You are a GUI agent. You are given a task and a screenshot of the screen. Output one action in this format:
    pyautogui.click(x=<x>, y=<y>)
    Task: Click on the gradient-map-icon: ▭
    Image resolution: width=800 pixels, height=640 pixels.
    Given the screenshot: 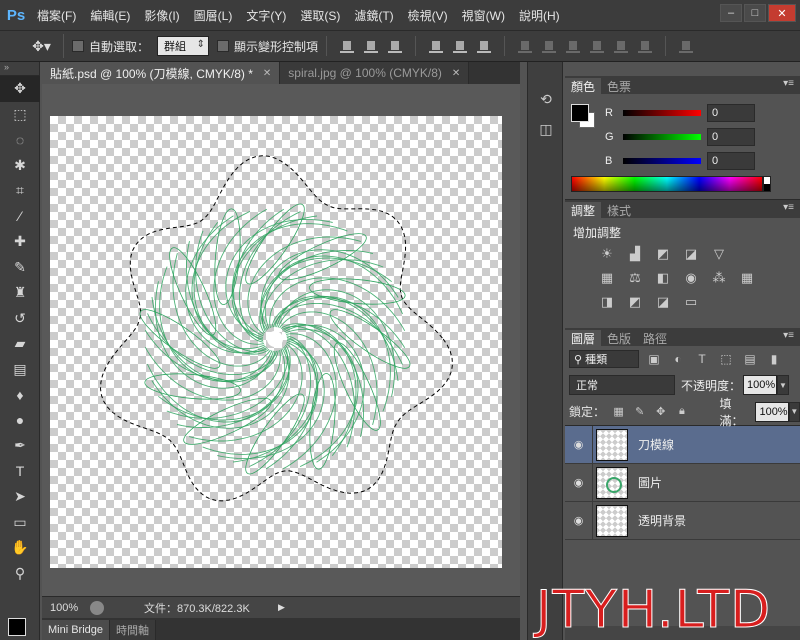 What is the action you would take?
    pyautogui.click(x=691, y=302)
    